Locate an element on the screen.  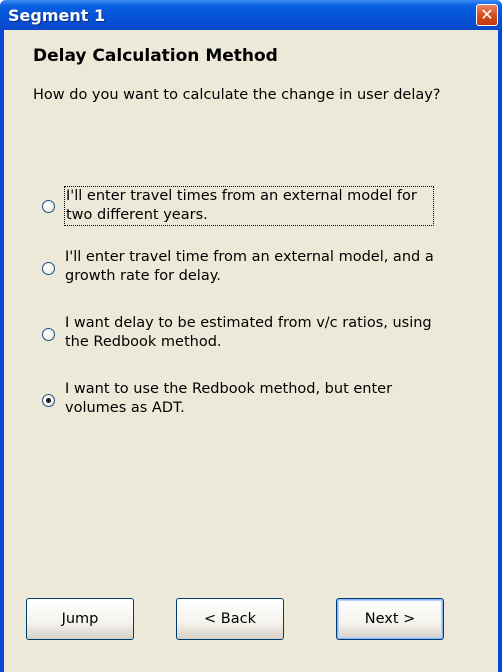
radio-external-two-years is located at coordinates (48, 206).